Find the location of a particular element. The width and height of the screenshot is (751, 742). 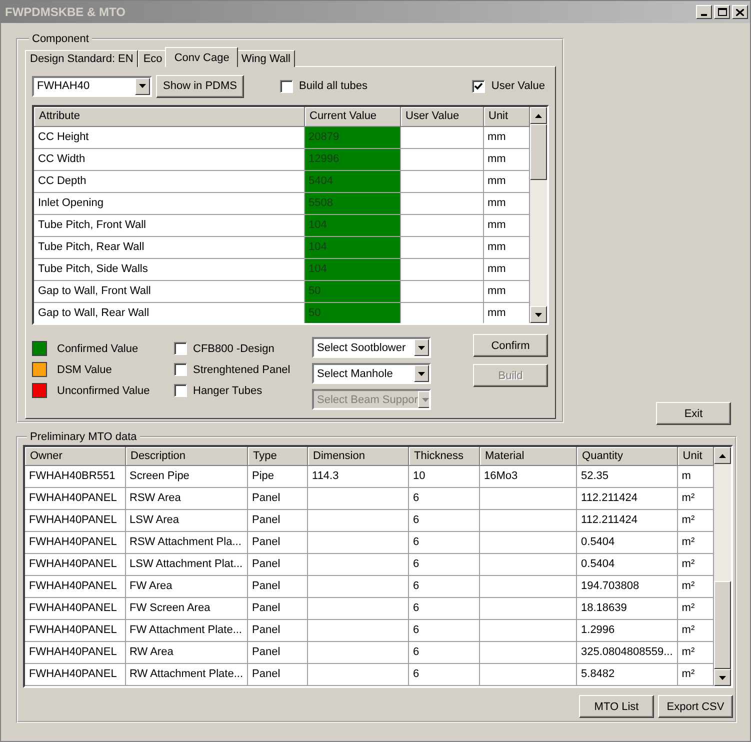

up-arrow-icon is located at coordinates (722, 456).